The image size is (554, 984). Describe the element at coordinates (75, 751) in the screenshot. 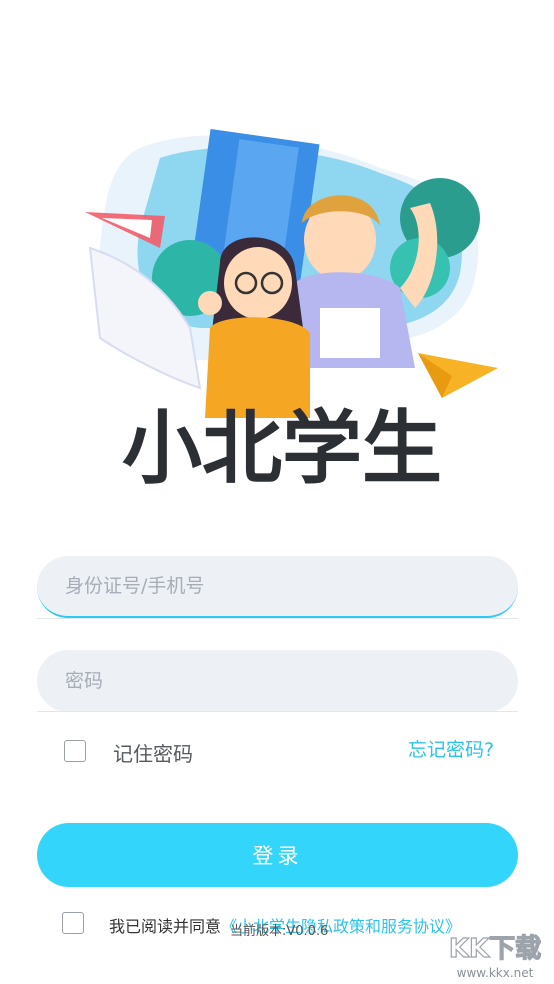

I see `remember-password-checkbox` at that location.